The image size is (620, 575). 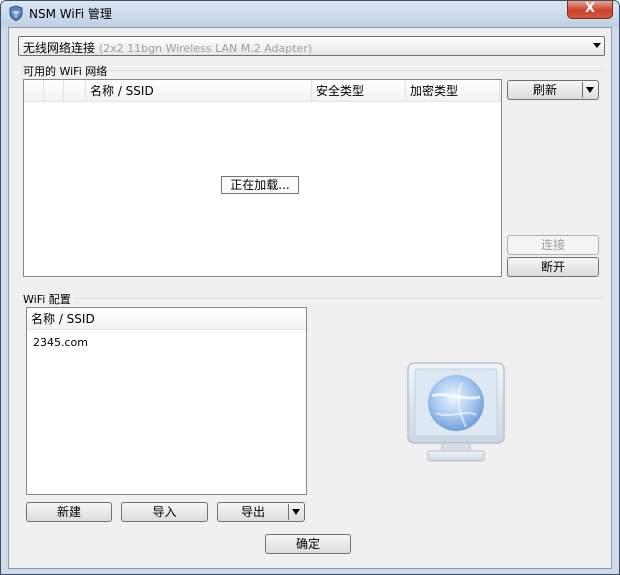 I want to click on list-item: 2345.com, so click(x=60, y=342).